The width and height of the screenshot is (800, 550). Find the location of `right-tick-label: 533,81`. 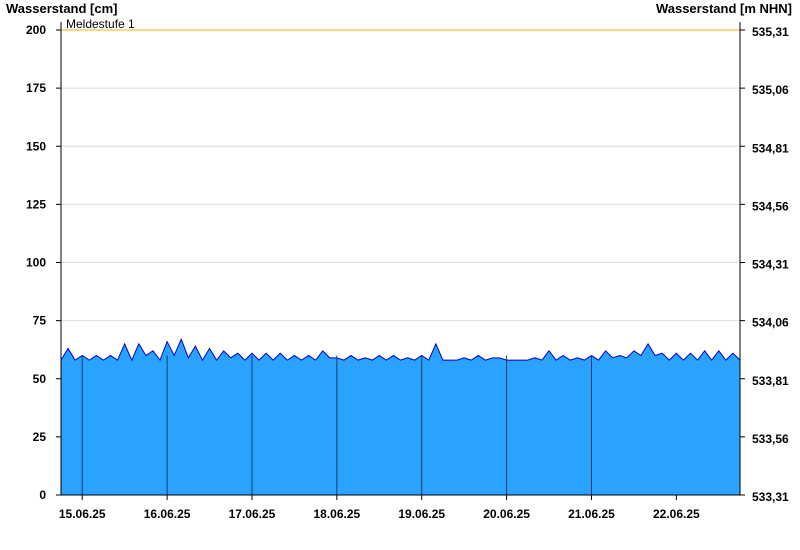

right-tick-label: 533,81 is located at coordinates (770, 381).